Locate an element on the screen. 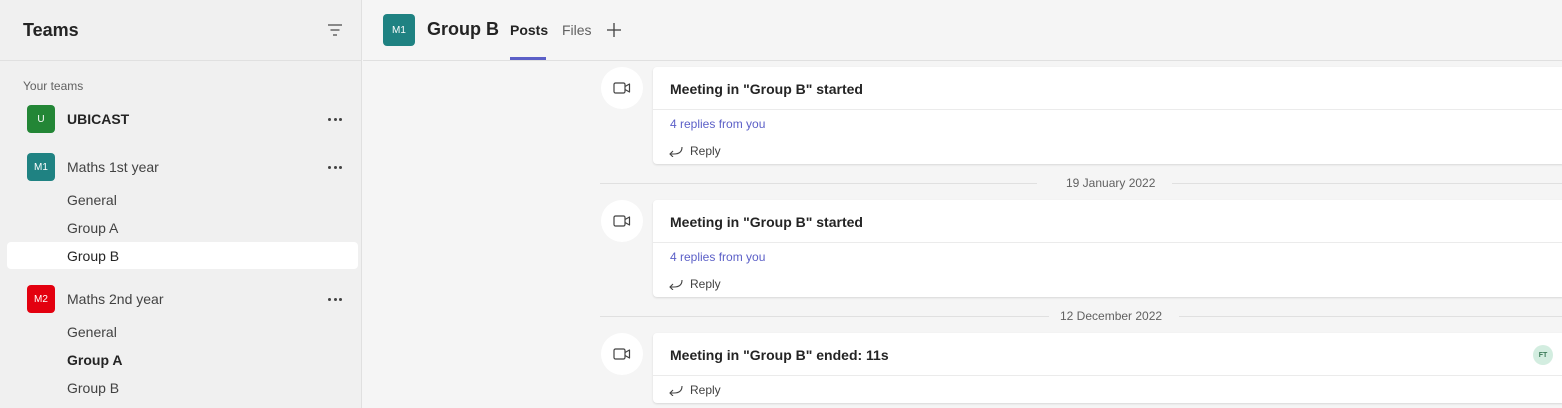 This screenshot has height=408, width=1562. sidebar-header: Teams is located at coordinates (180, 30).